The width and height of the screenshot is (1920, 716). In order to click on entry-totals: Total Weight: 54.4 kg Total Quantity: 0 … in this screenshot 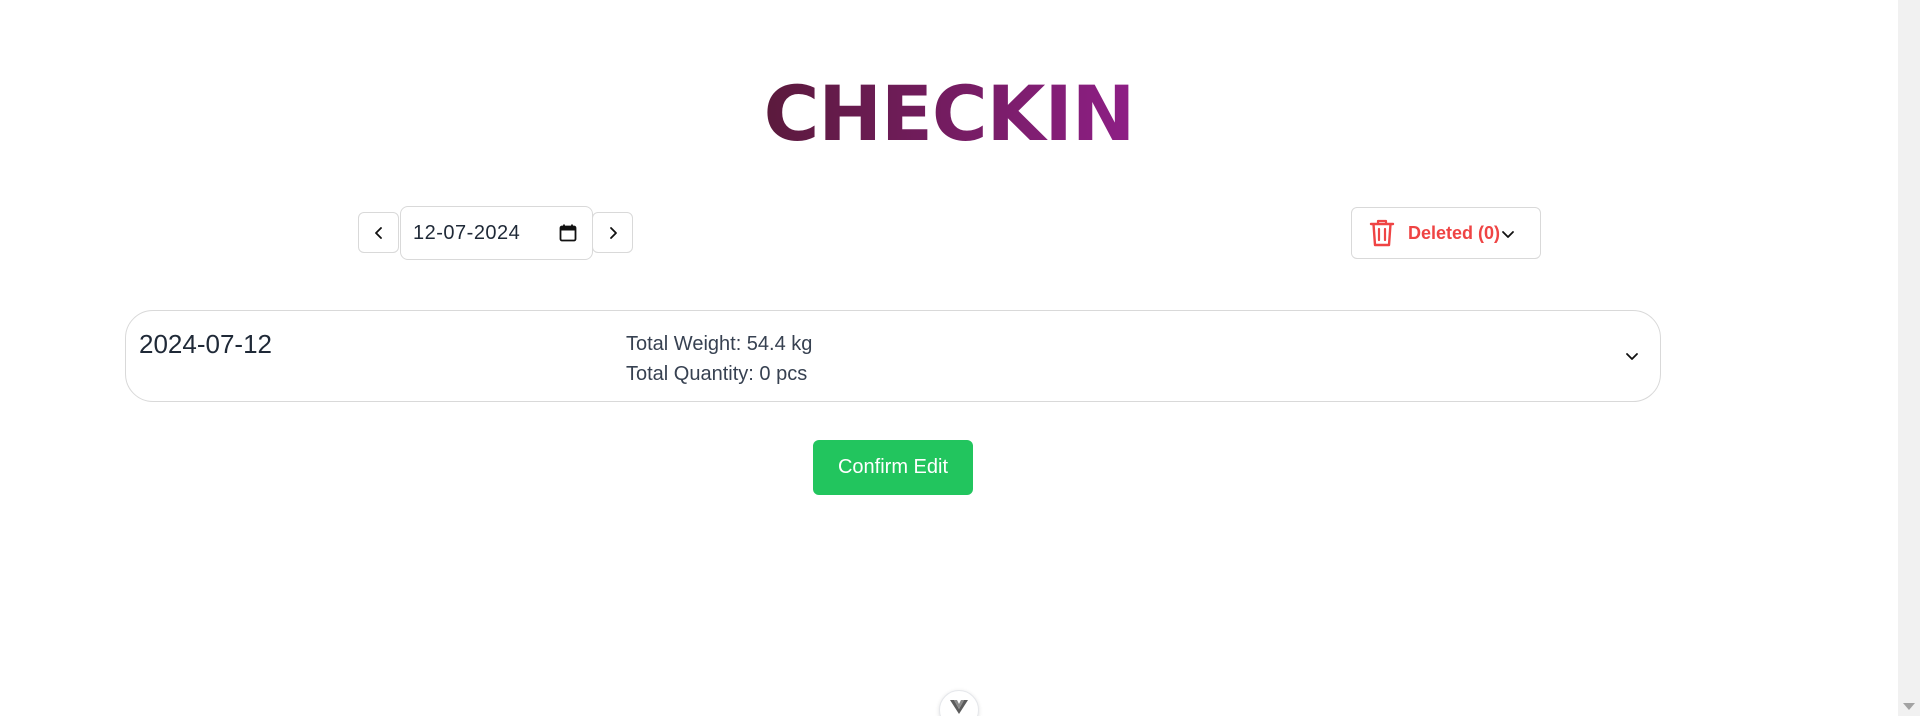, I will do `click(719, 359)`.